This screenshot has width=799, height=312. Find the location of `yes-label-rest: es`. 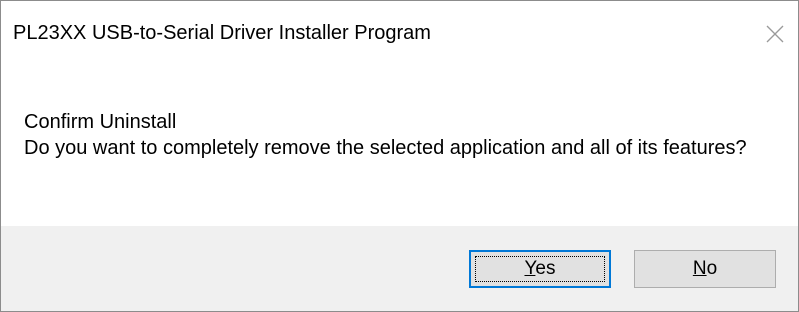

yes-label-rest: es is located at coordinates (545, 268).